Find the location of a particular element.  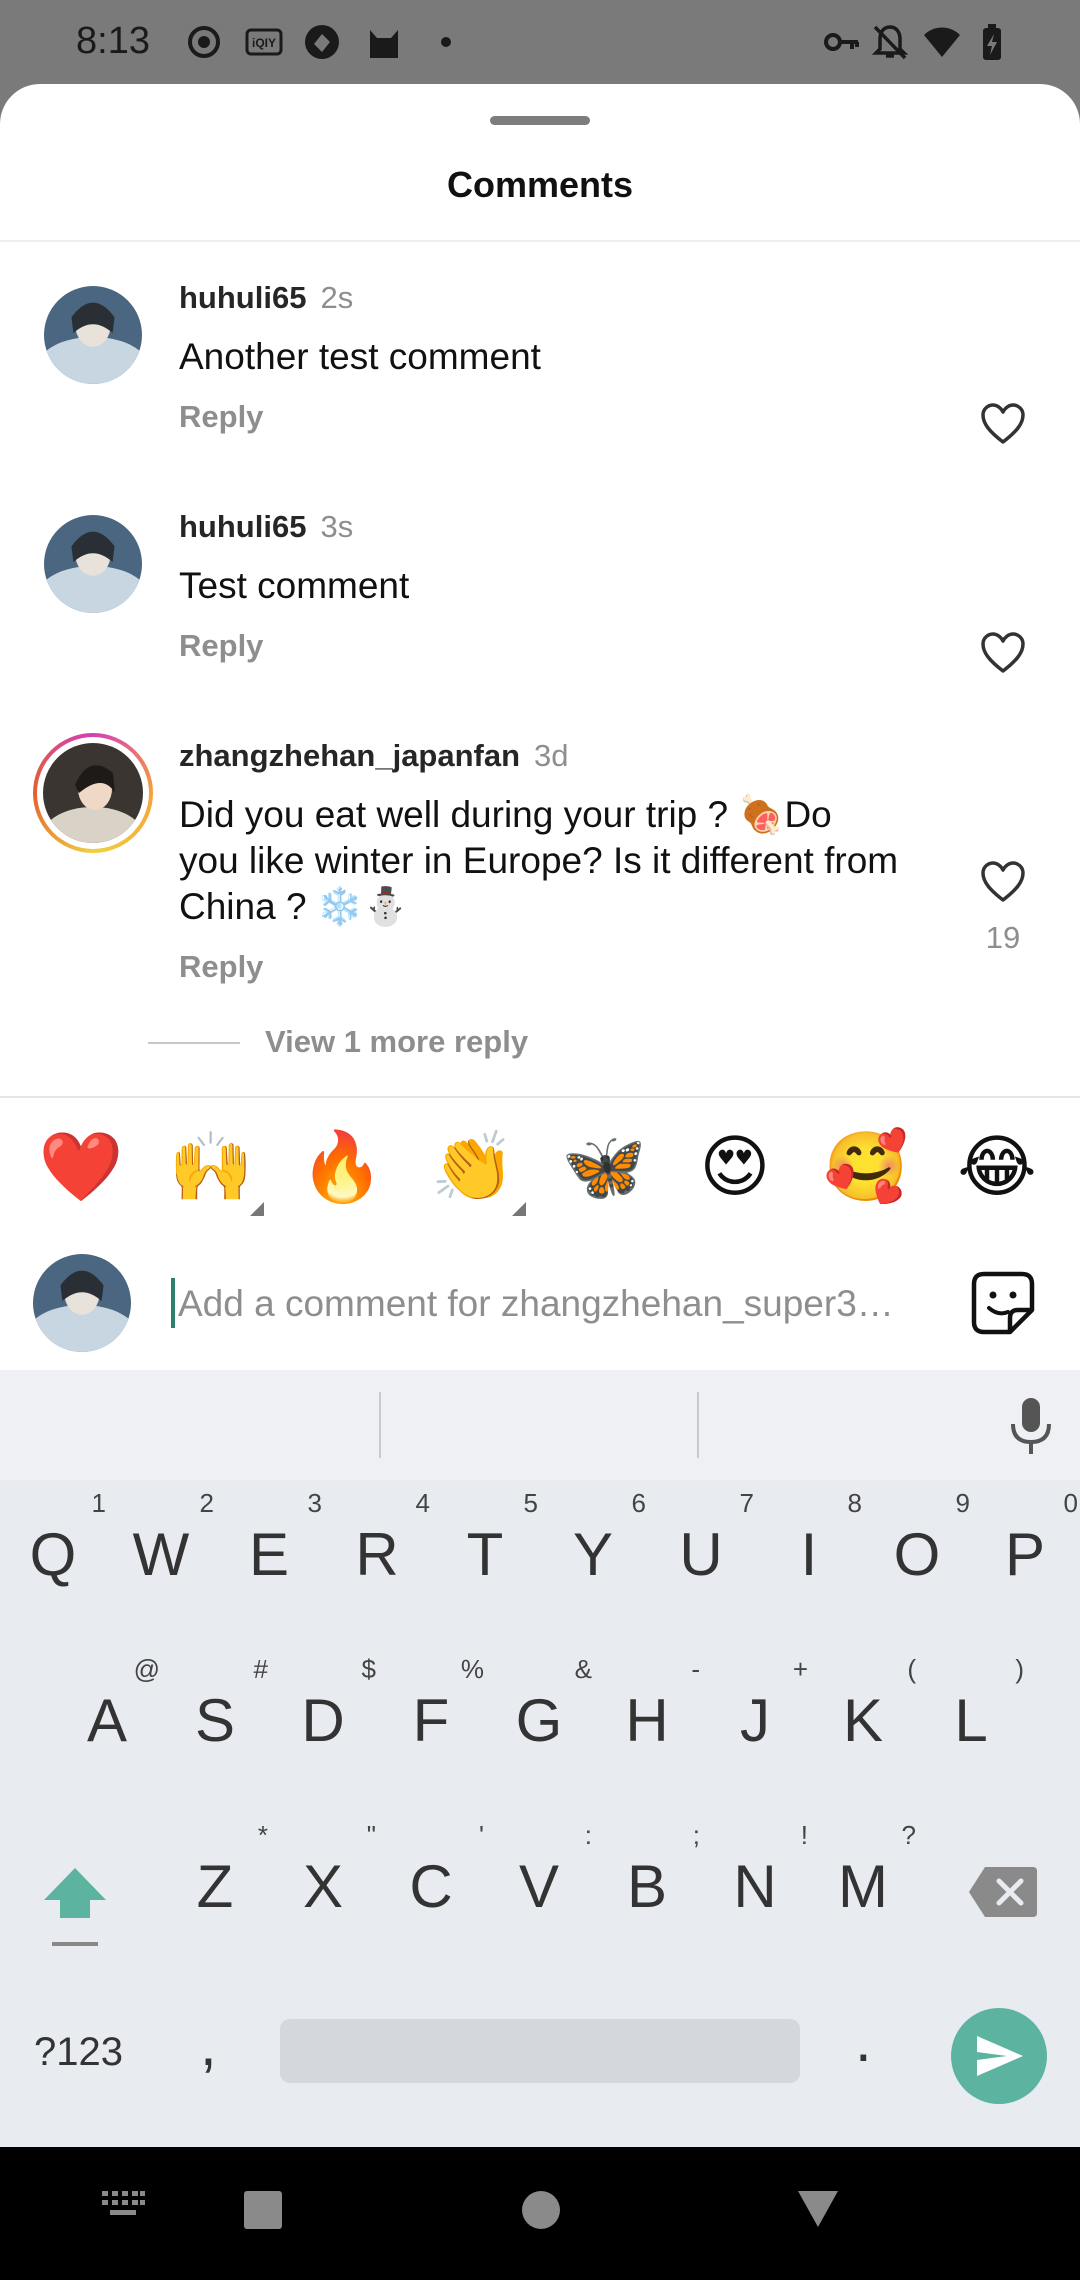

key-w: W2 is located at coordinates (165, 1538).